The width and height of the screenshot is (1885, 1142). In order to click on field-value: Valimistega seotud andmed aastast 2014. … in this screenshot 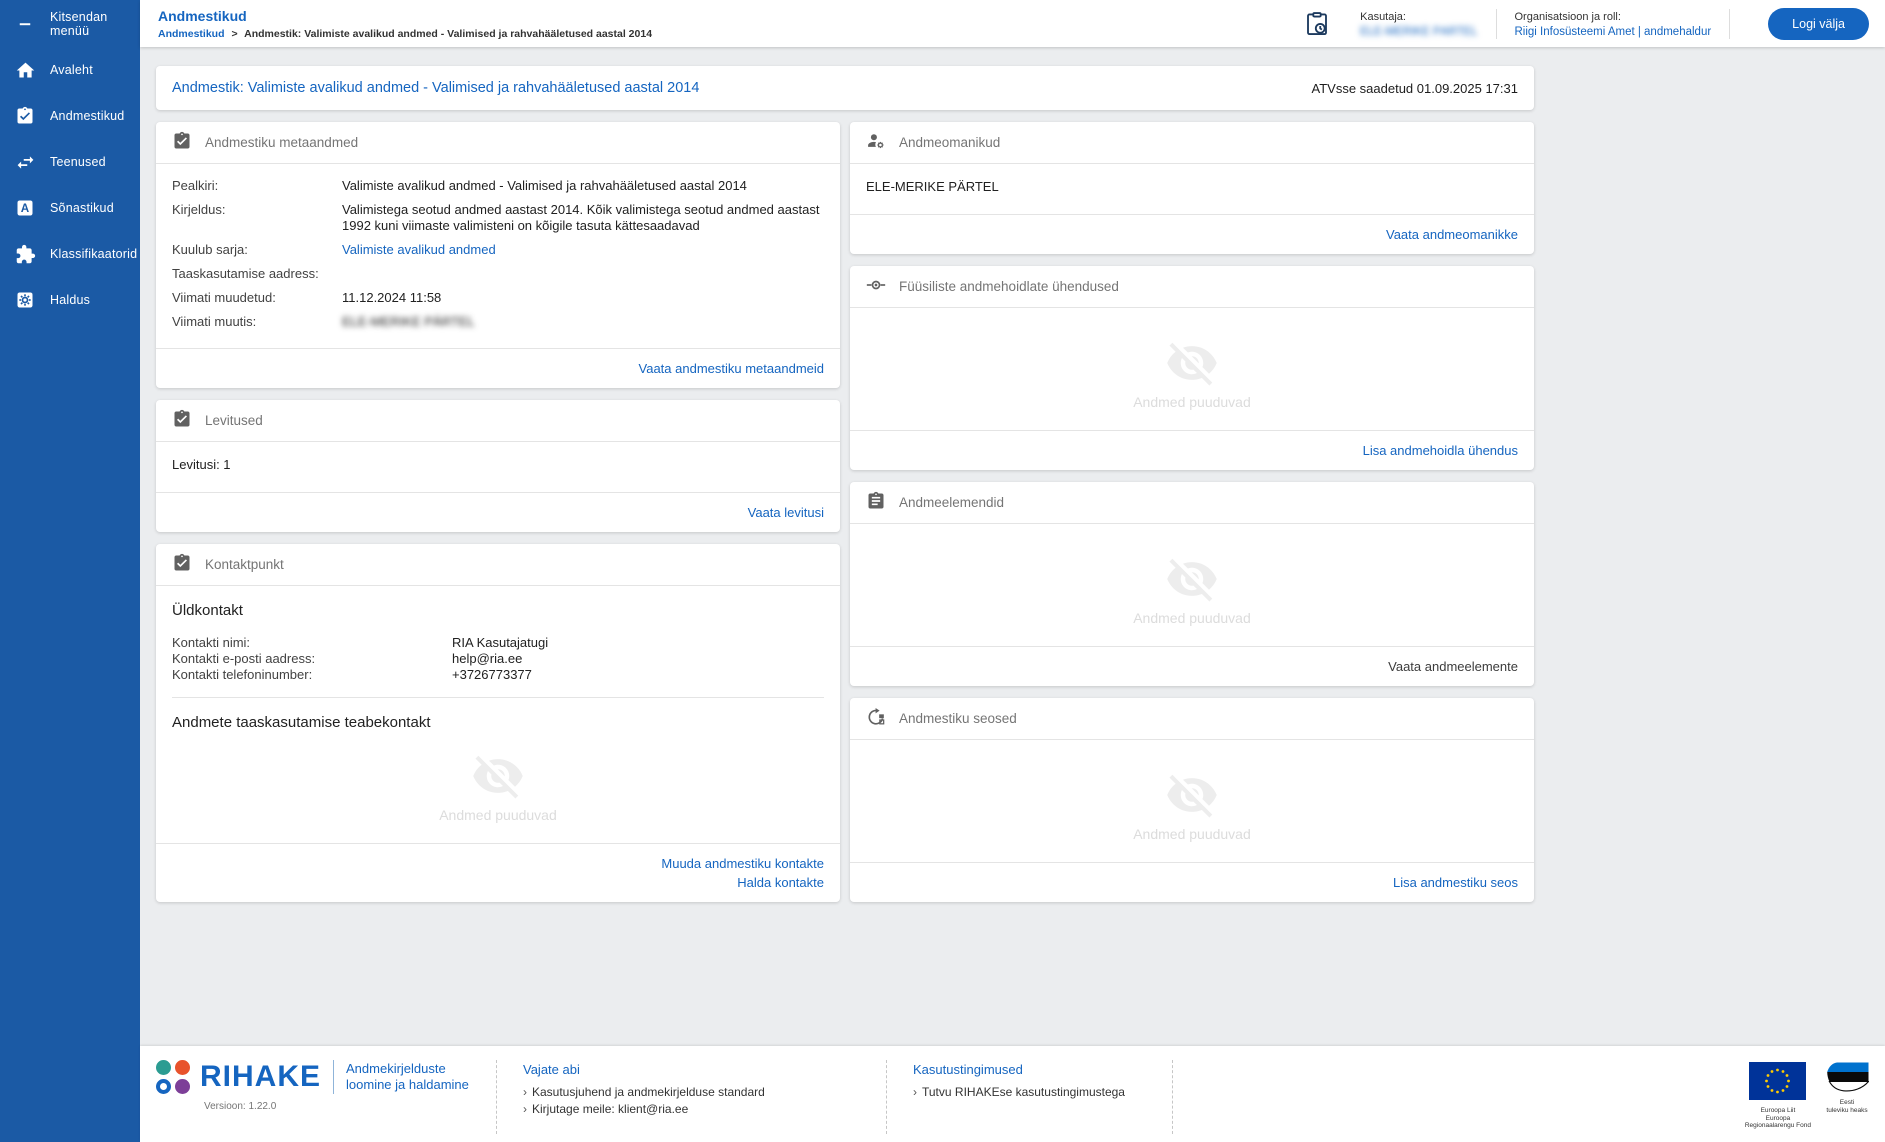, I will do `click(581, 217)`.